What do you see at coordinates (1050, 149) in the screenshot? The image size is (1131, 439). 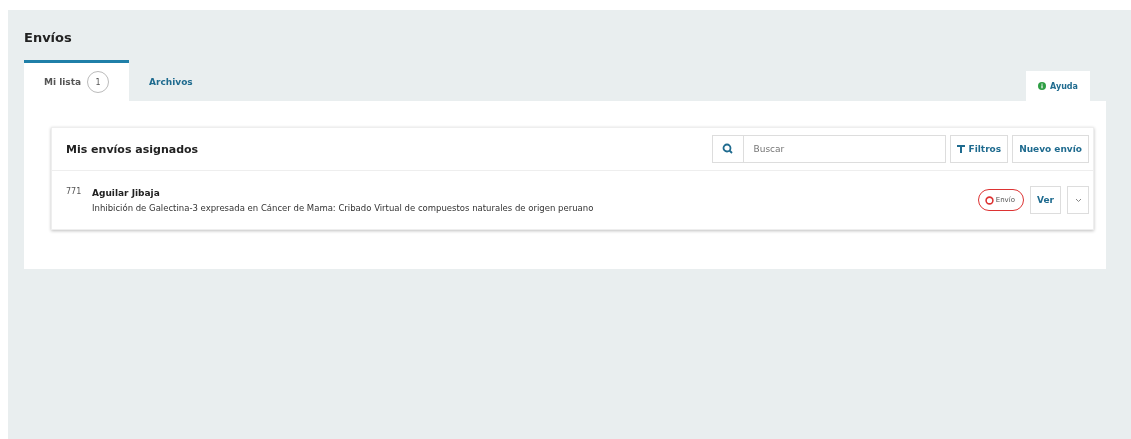 I see `new-submission-button: Nuevo envío` at bounding box center [1050, 149].